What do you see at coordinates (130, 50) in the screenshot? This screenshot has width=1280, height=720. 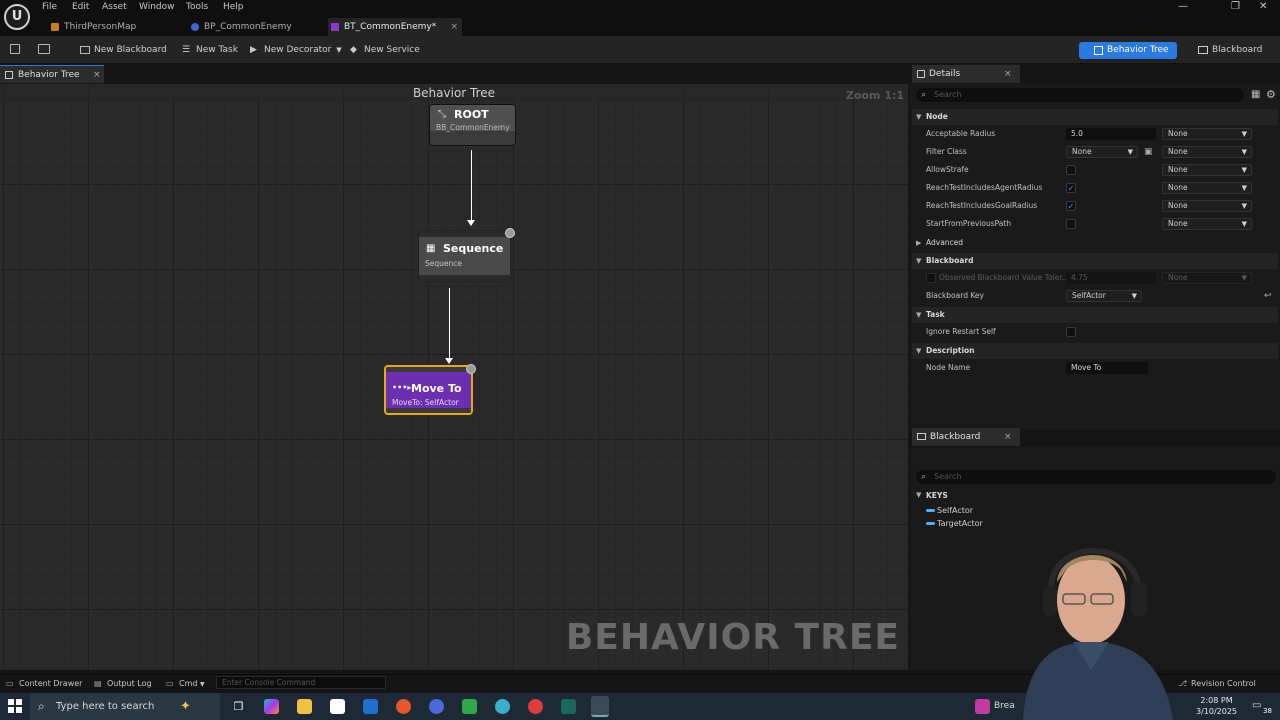 I see `new-blackboard-label: New Blackboard` at bounding box center [130, 50].